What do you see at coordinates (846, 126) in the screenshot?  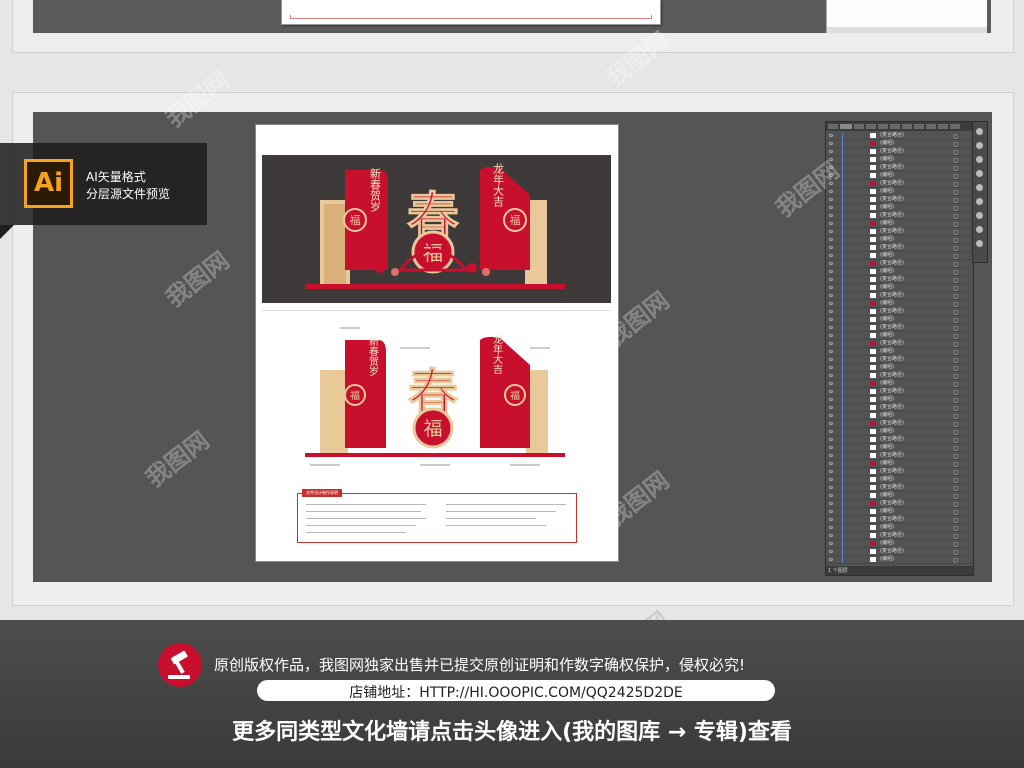 I see `tab-layers` at bounding box center [846, 126].